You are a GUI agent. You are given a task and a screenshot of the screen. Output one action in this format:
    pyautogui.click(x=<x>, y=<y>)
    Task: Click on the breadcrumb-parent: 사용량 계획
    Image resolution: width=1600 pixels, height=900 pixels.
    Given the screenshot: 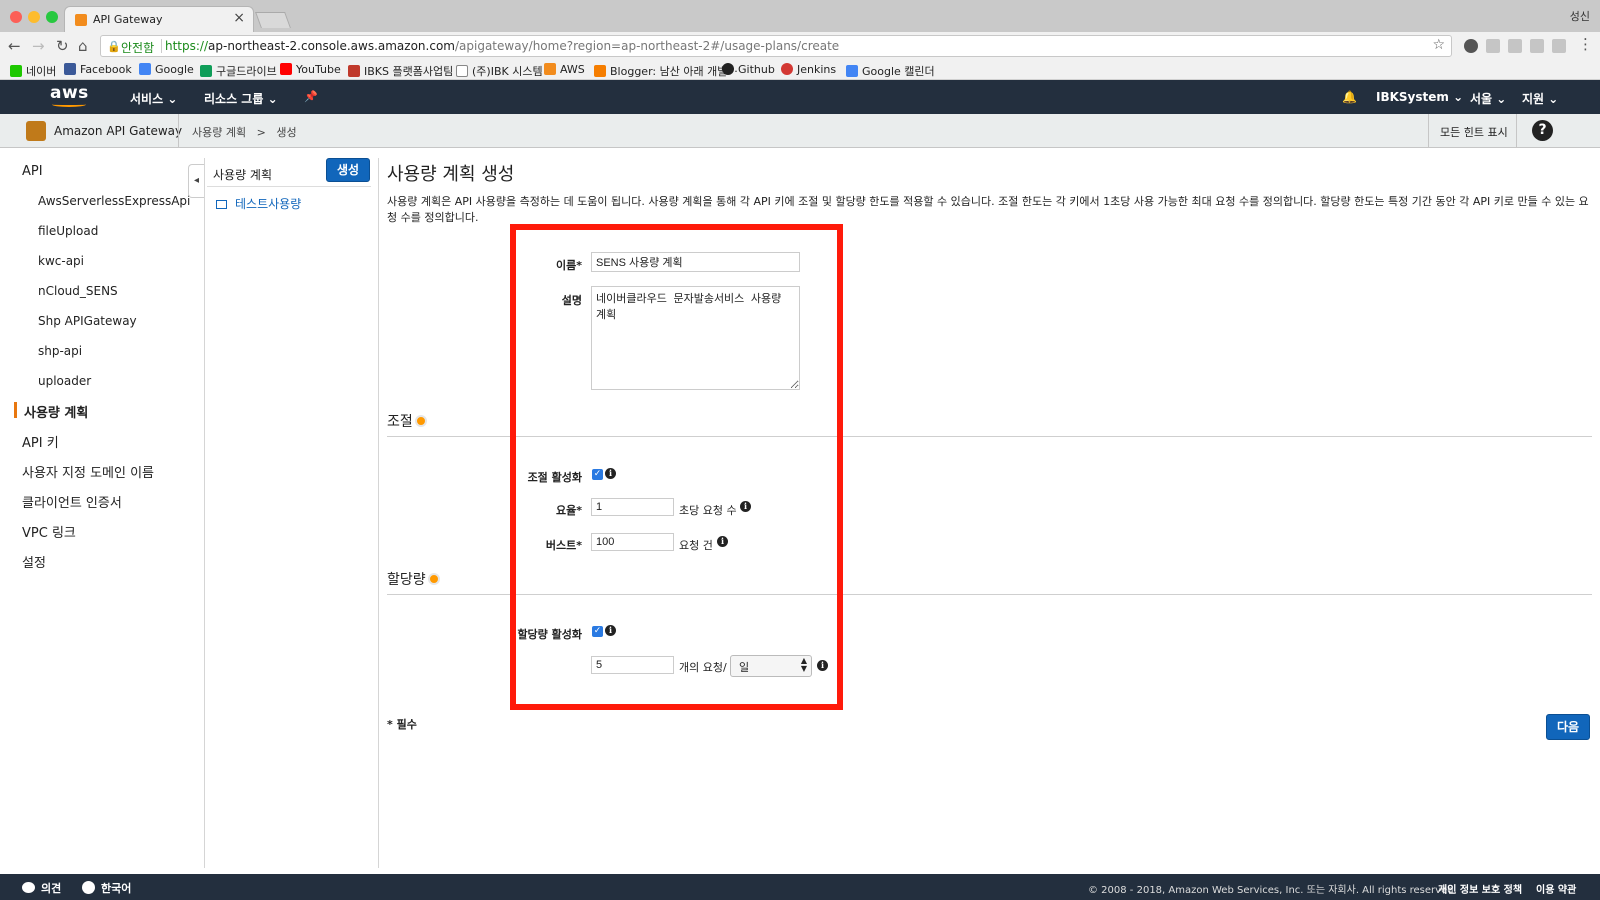 What is the action you would take?
    pyautogui.click(x=219, y=132)
    